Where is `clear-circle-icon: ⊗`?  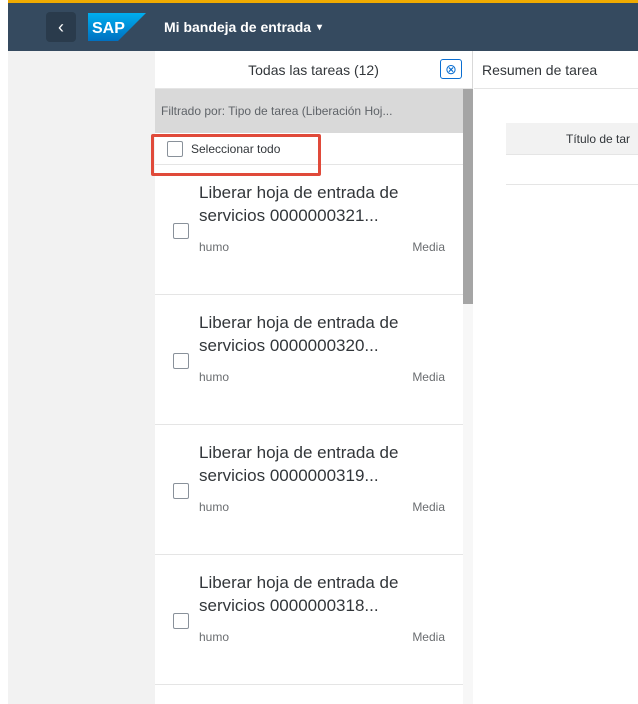 clear-circle-icon: ⊗ is located at coordinates (451, 69).